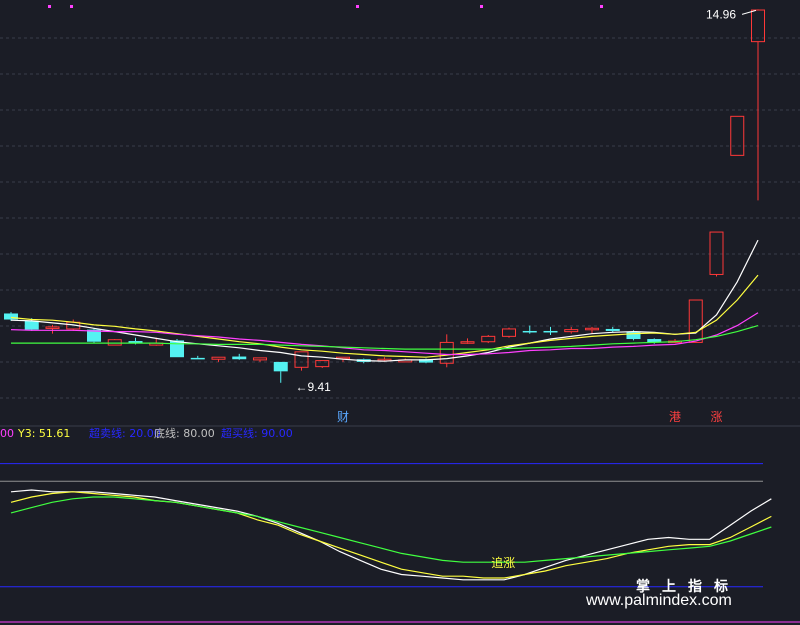 The height and width of the screenshot is (625, 800). What do you see at coordinates (314, 387) in the screenshot?
I see `low-price-label: ←9.41` at bounding box center [314, 387].